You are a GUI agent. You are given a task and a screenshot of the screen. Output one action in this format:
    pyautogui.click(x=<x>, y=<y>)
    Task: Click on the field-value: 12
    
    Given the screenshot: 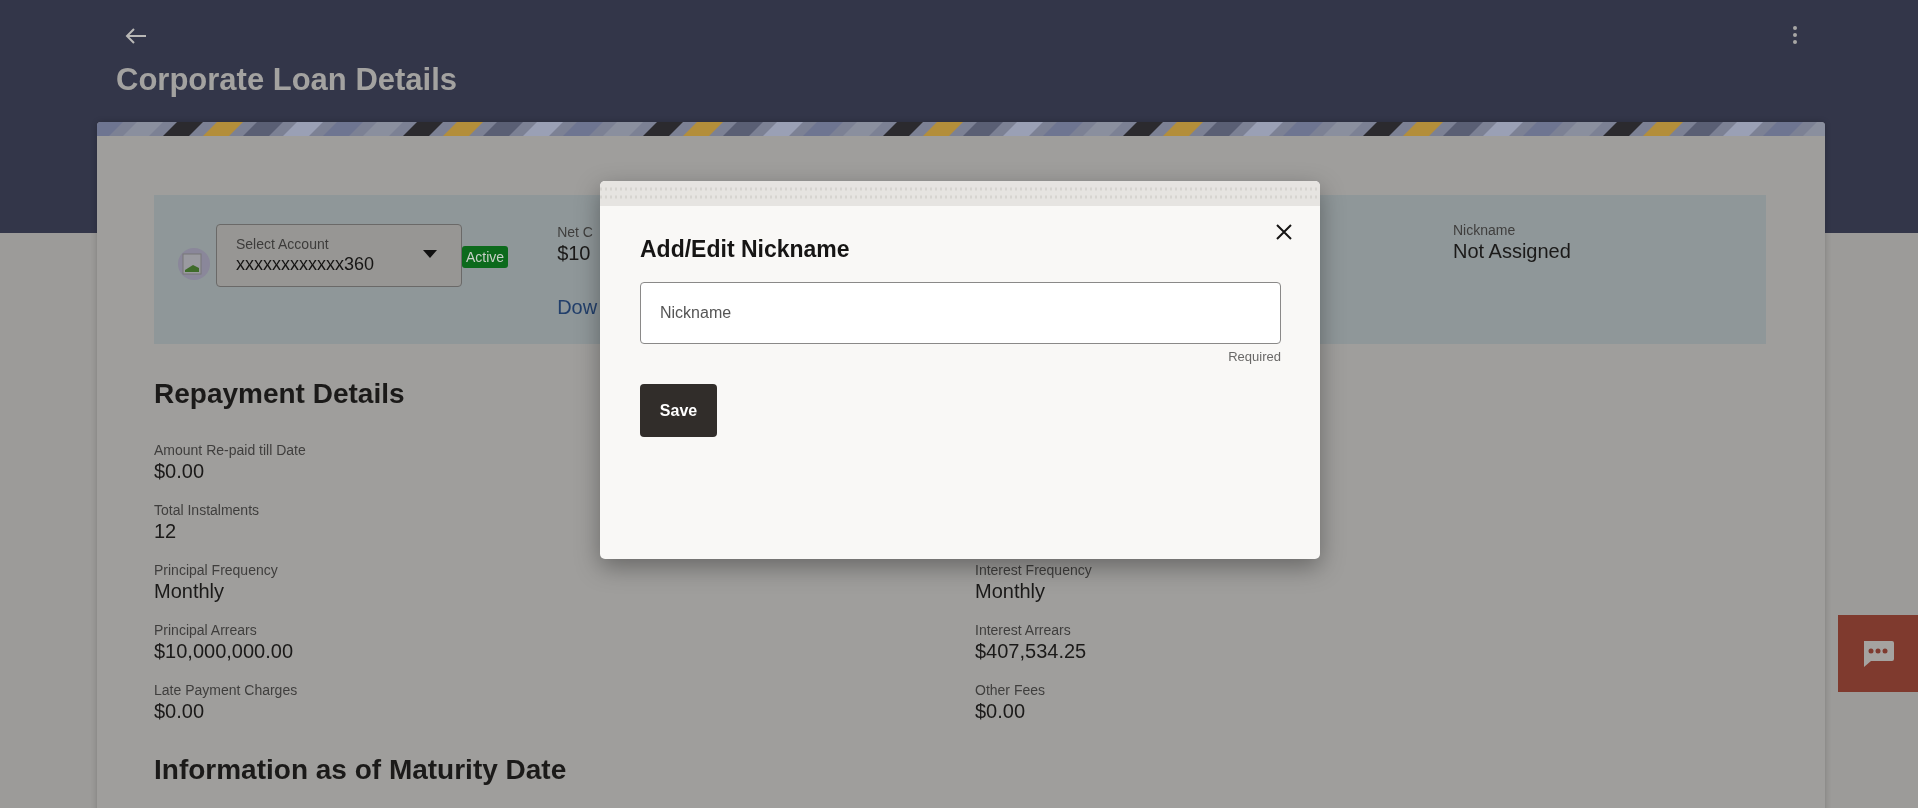 What is the action you would take?
    pyautogui.click(x=165, y=531)
    